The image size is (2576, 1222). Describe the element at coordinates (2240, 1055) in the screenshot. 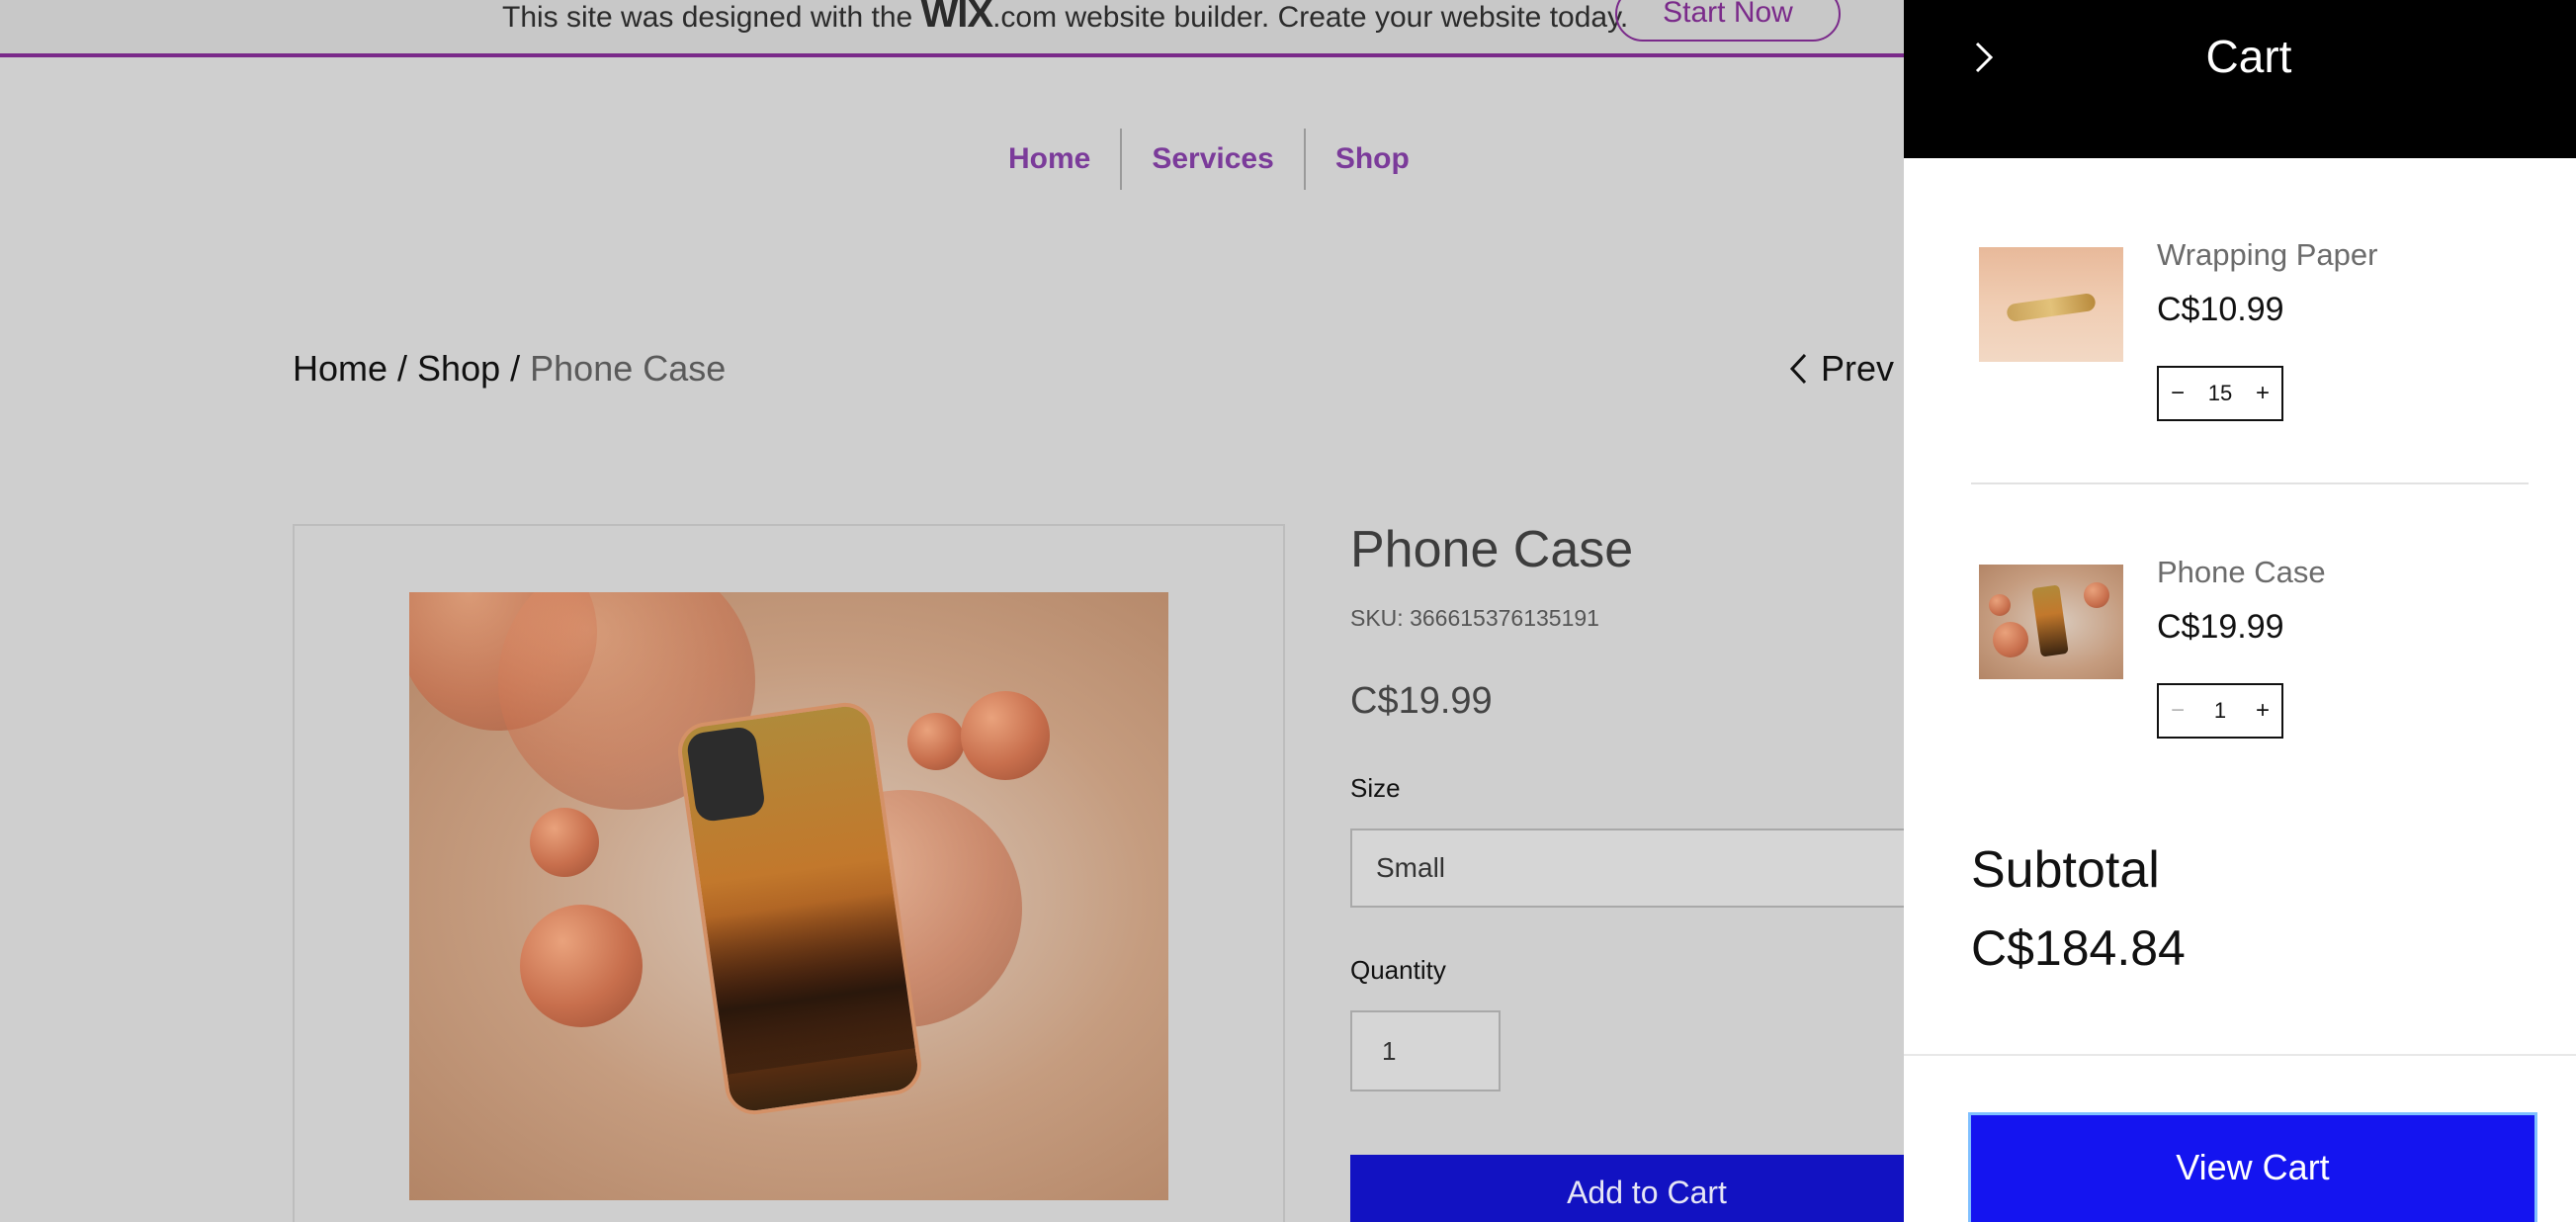

I see `footer-divider` at that location.